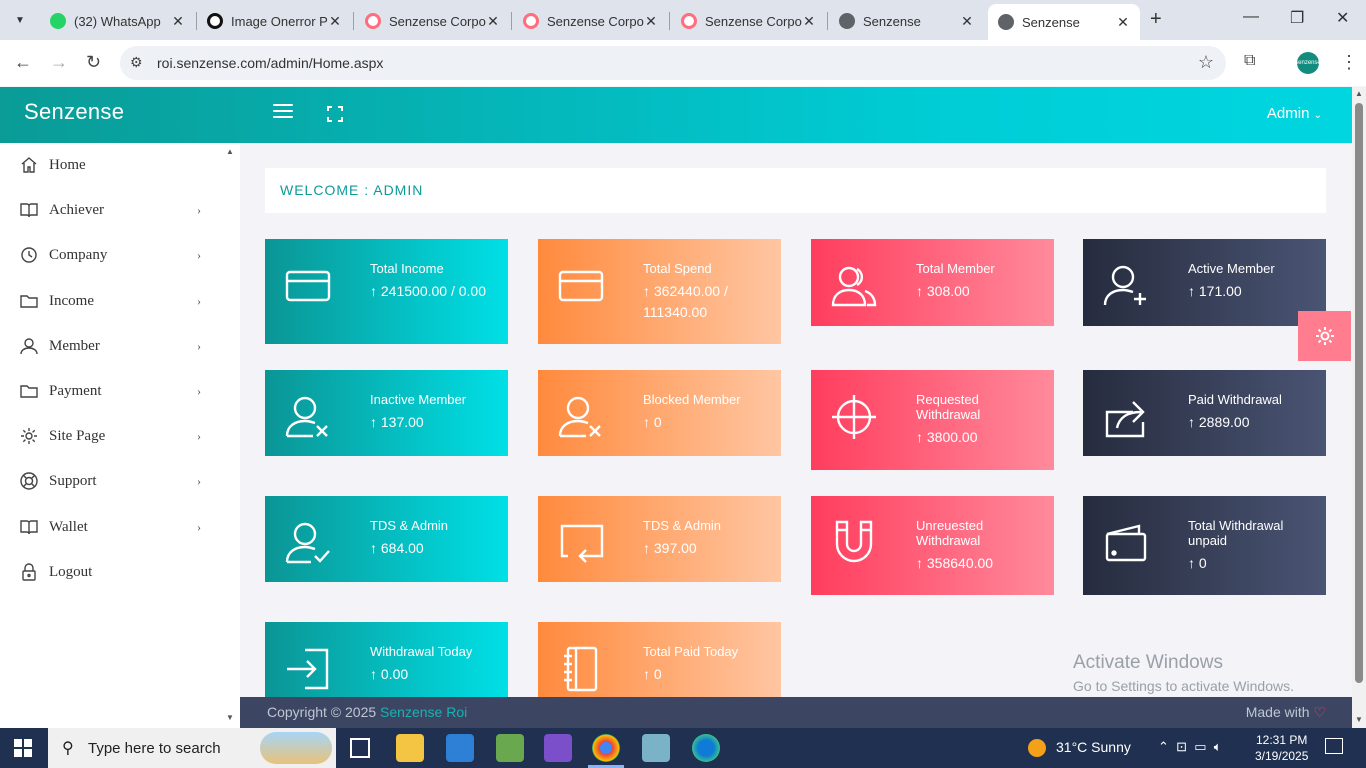 The image size is (1366, 768). I want to click on globe-icon, so click(847, 21).